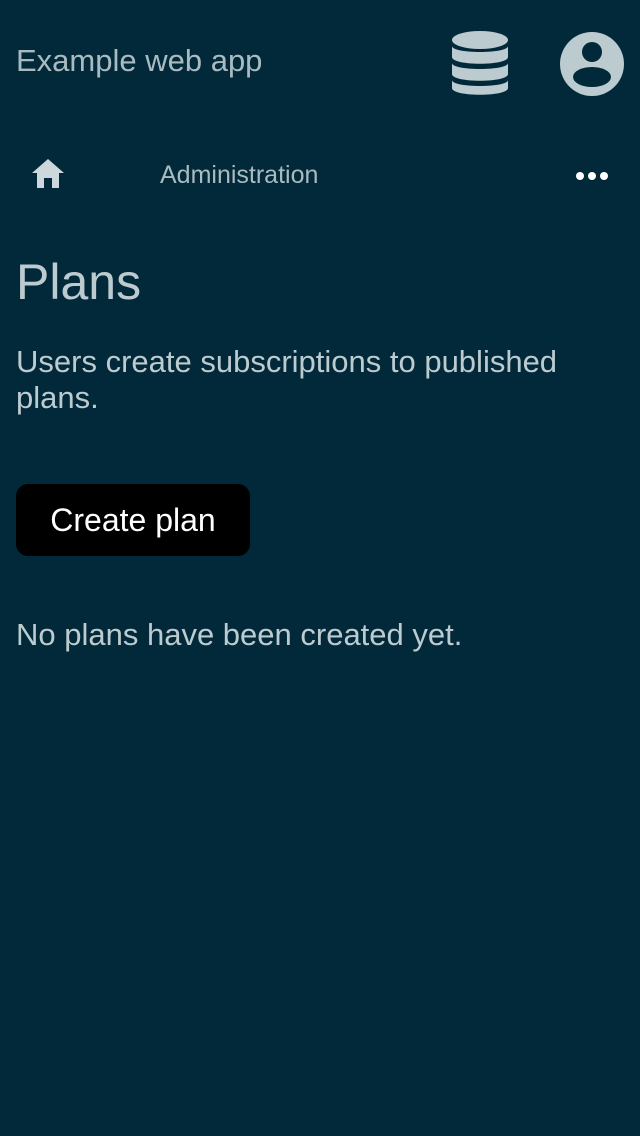 This screenshot has height=1136, width=640. Describe the element at coordinates (320, 175) in the screenshot. I see `breadcrumb-nav: Administration` at that location.